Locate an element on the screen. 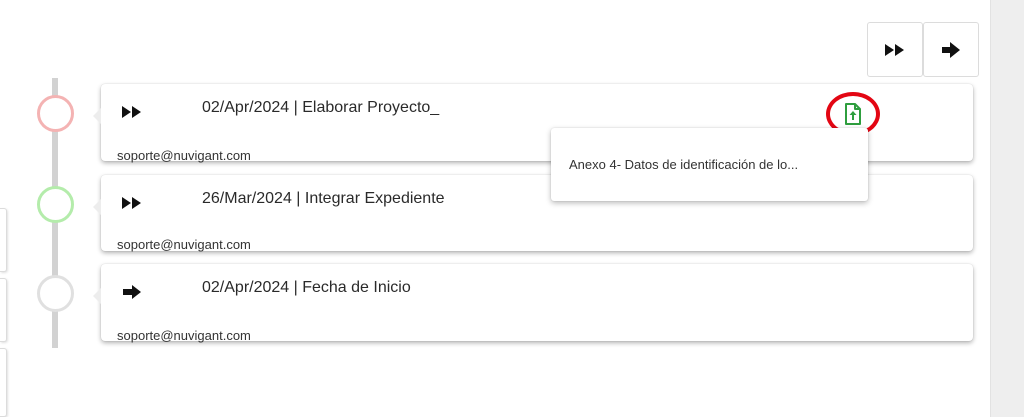 The width and height of the screenshot is (1024, 417). fast-forward-button is located at coordinates (895, 49).